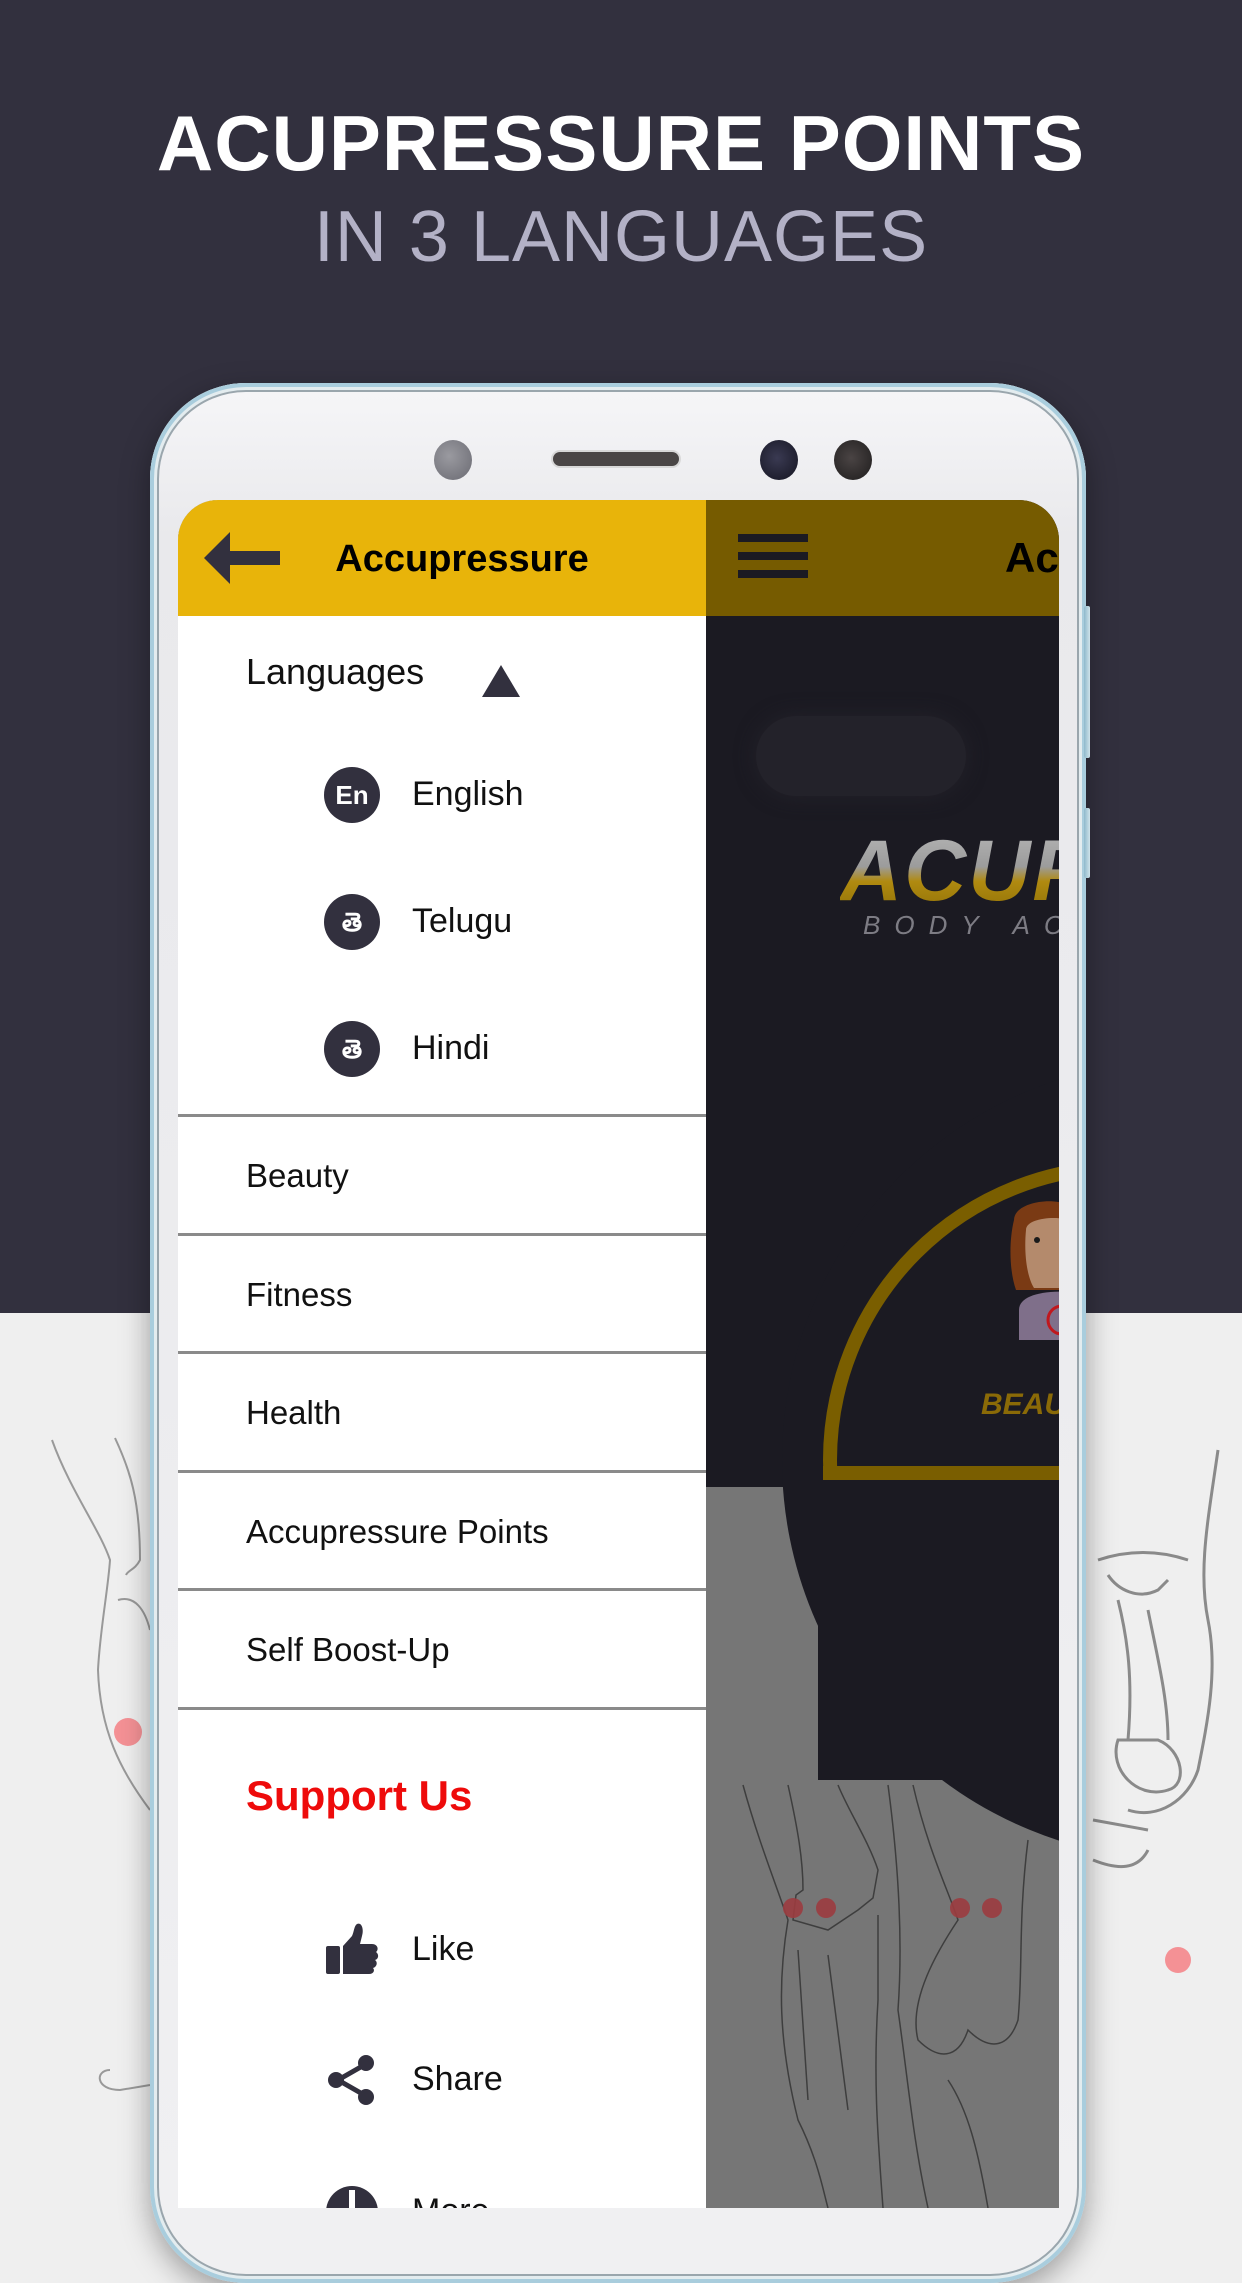 This screenshot has height=2283, width=1242. I want to click on thumbs-up-icon, so click(352, 1948).